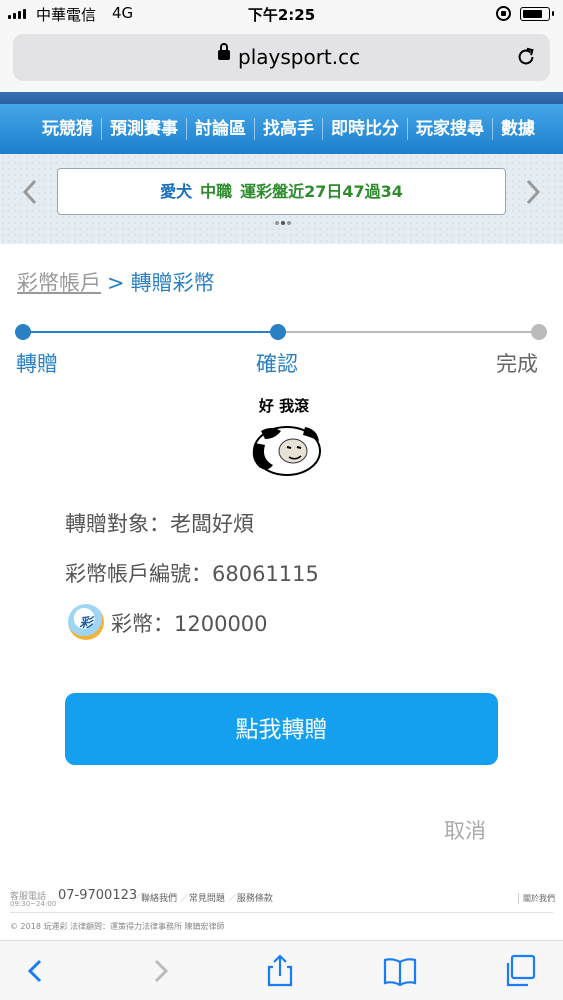 Image resolution: width=563 pixels, height=1000 pixels. I want to click on battery-icon, so click(537, 14).